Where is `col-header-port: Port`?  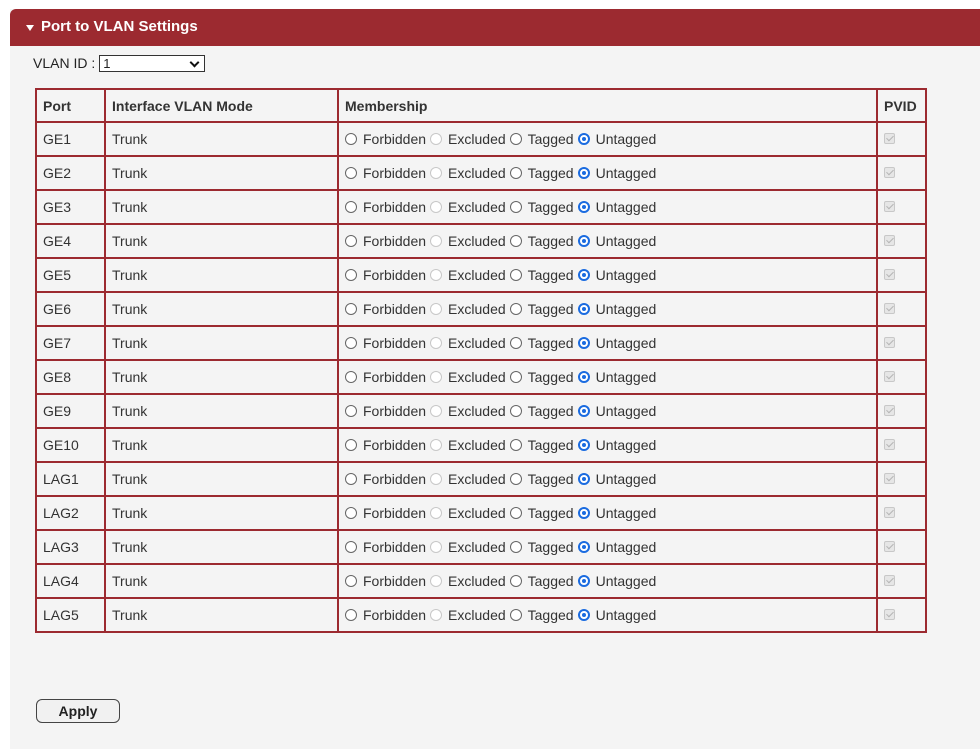
col-header-port: Port is located at coordinates (70, 105).